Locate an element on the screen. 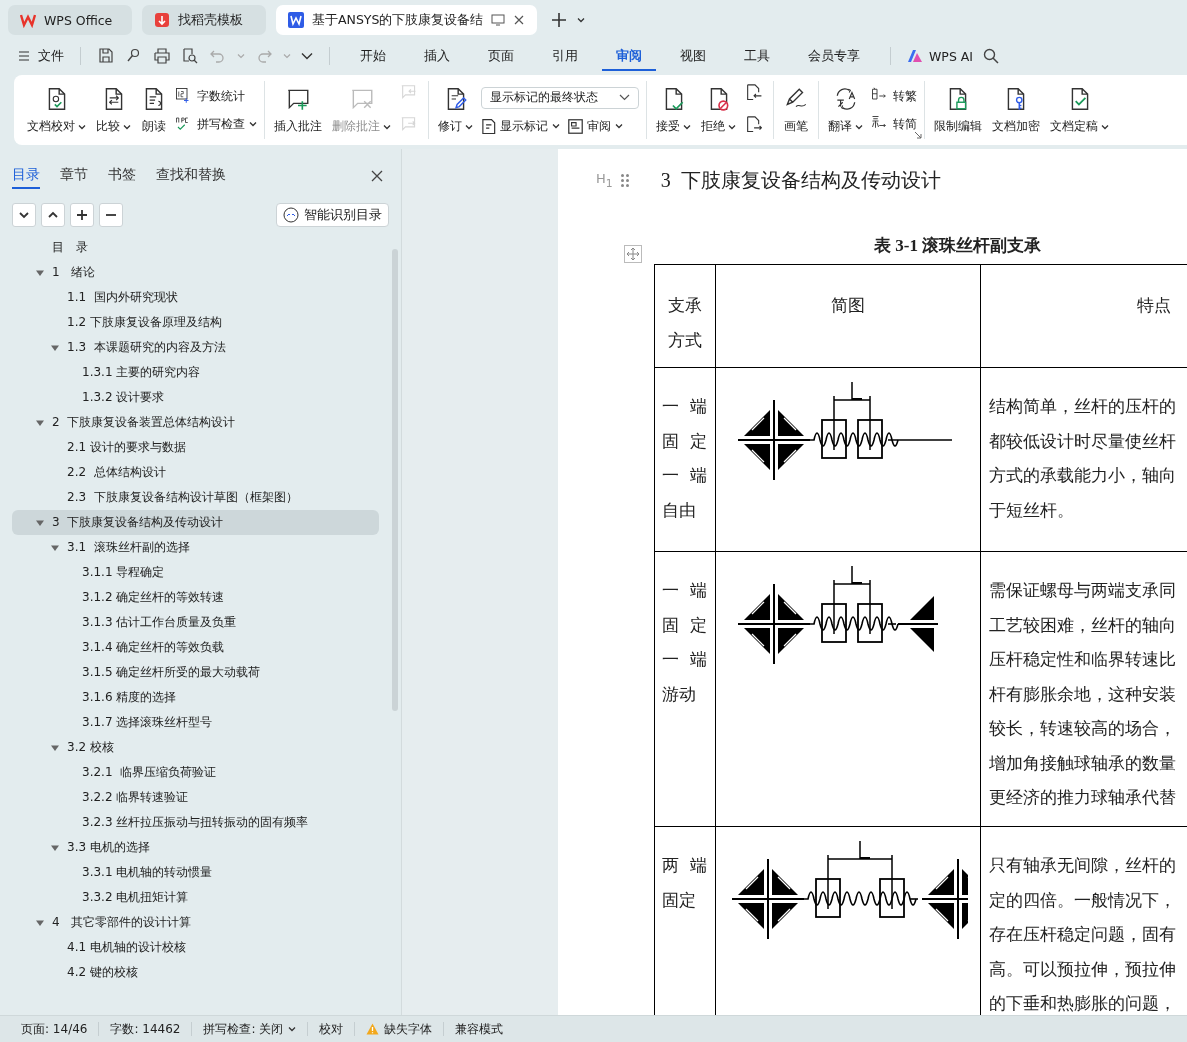 Image resolution: width=1187 pixels, height=1042 pixels. outline-item: 3.2.3 丝杆拉压振动与扭转振动的固有频率 is located at coordinates (195, 822).